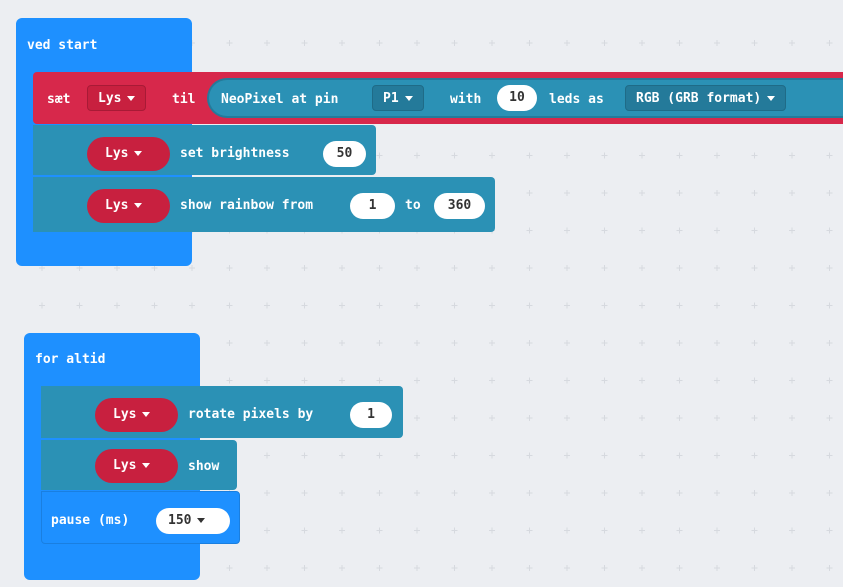  What do you see at coordinates (280, 99) in the screenshot?
I see `neopixel-prefix: NeoPixel at pin` at bounding box center [280, 99].